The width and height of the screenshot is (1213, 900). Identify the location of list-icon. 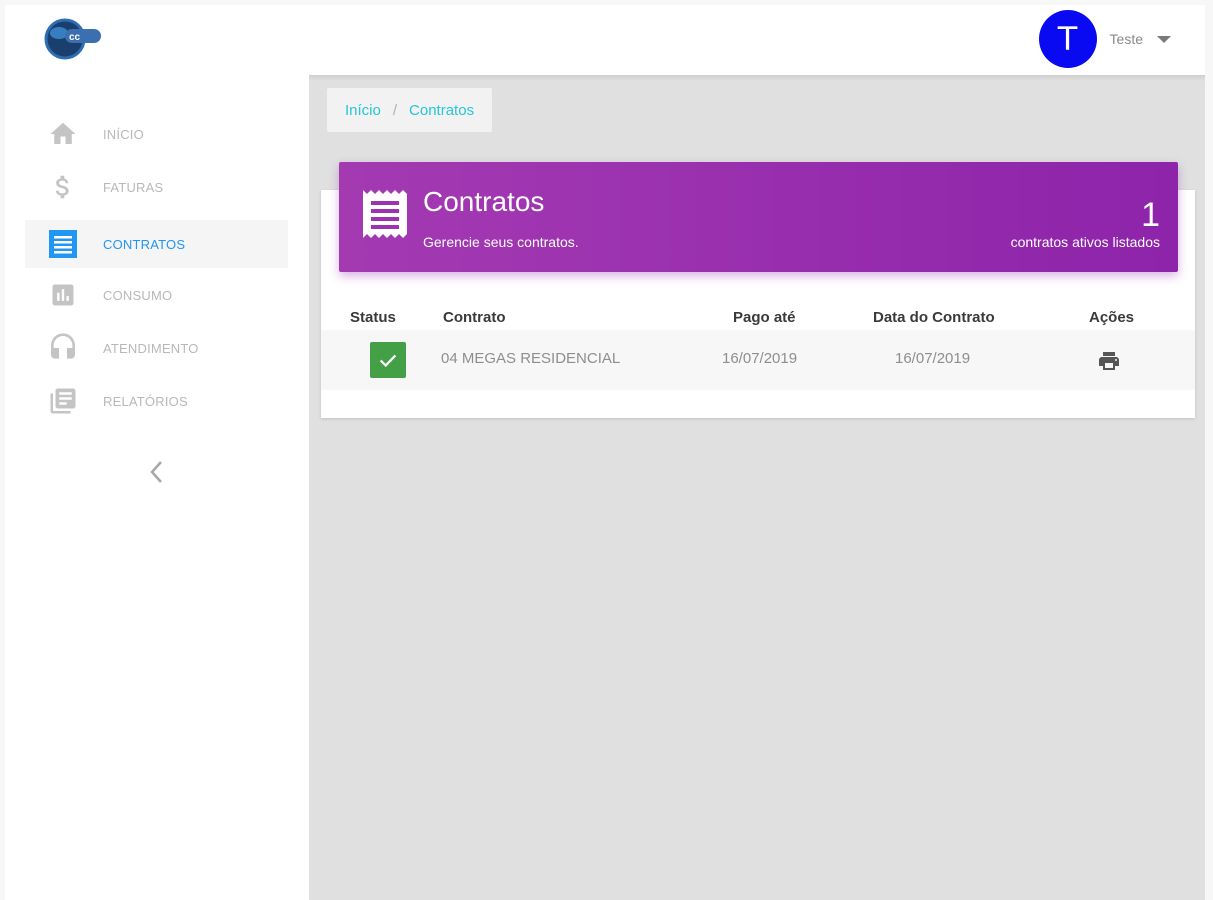
(63, 244).